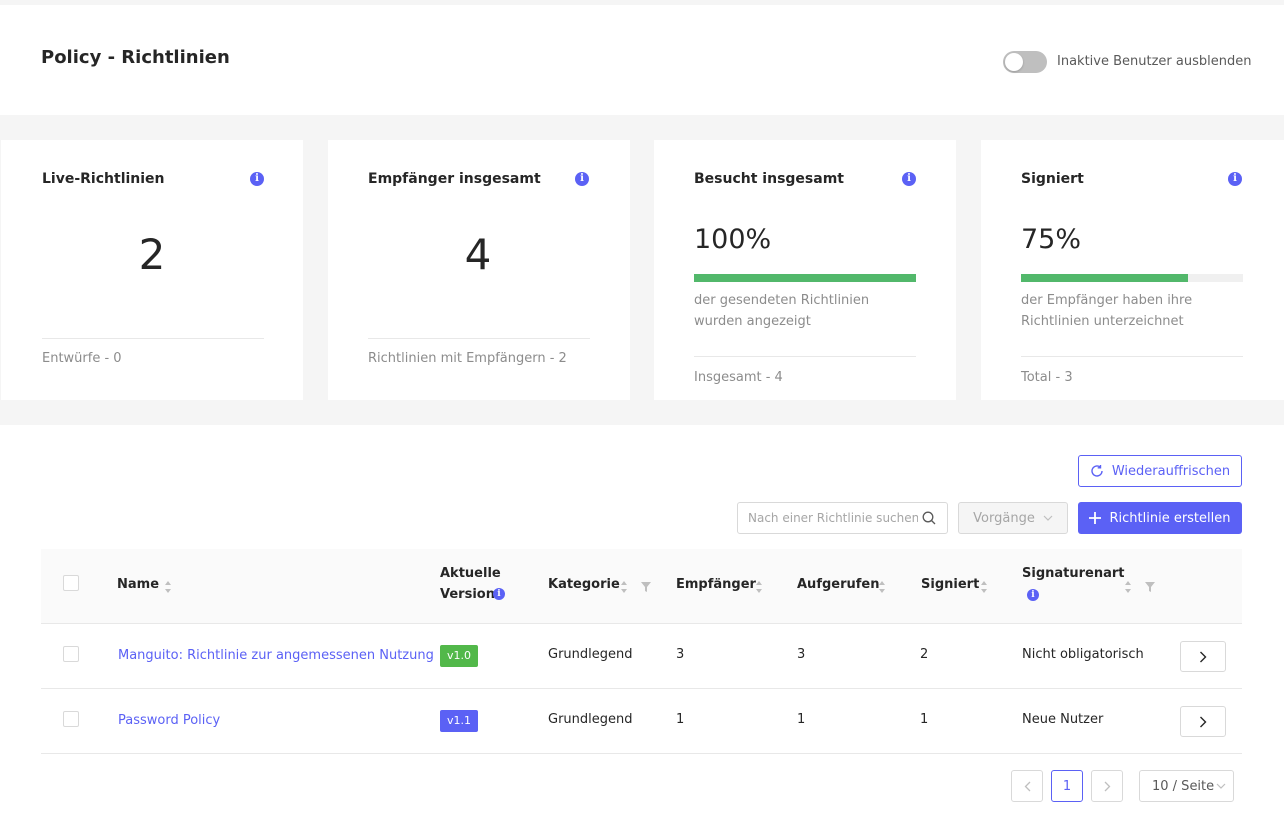  I want to click on card-footer: Total - 3, so click(1047, 377).